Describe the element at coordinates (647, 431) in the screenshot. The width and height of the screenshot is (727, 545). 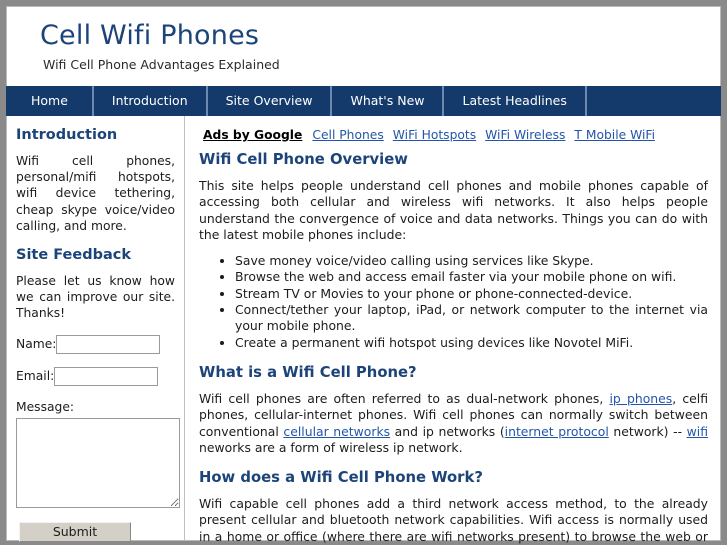
I see `what-is-text-part-4: network) --` at that location.